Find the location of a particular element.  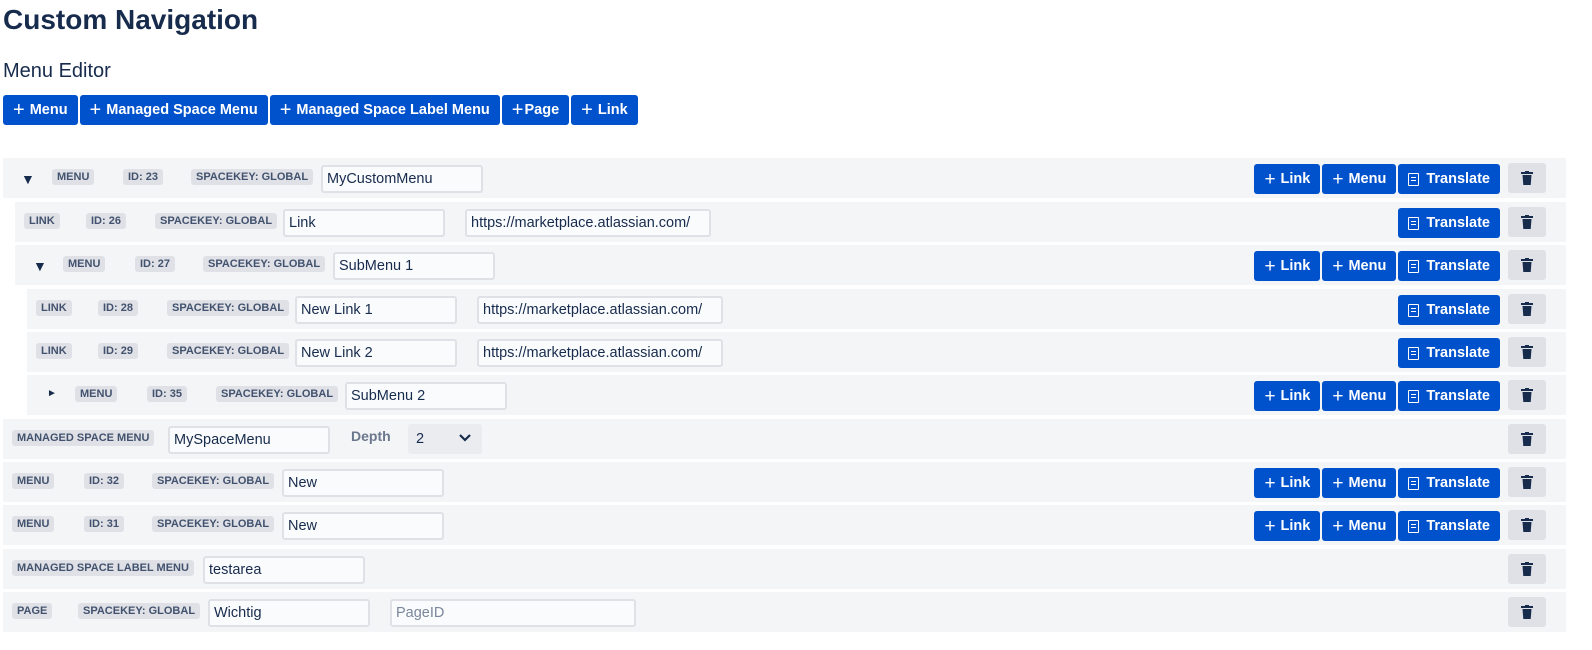

add-page-label: Page is located at coordinates (542, 110).